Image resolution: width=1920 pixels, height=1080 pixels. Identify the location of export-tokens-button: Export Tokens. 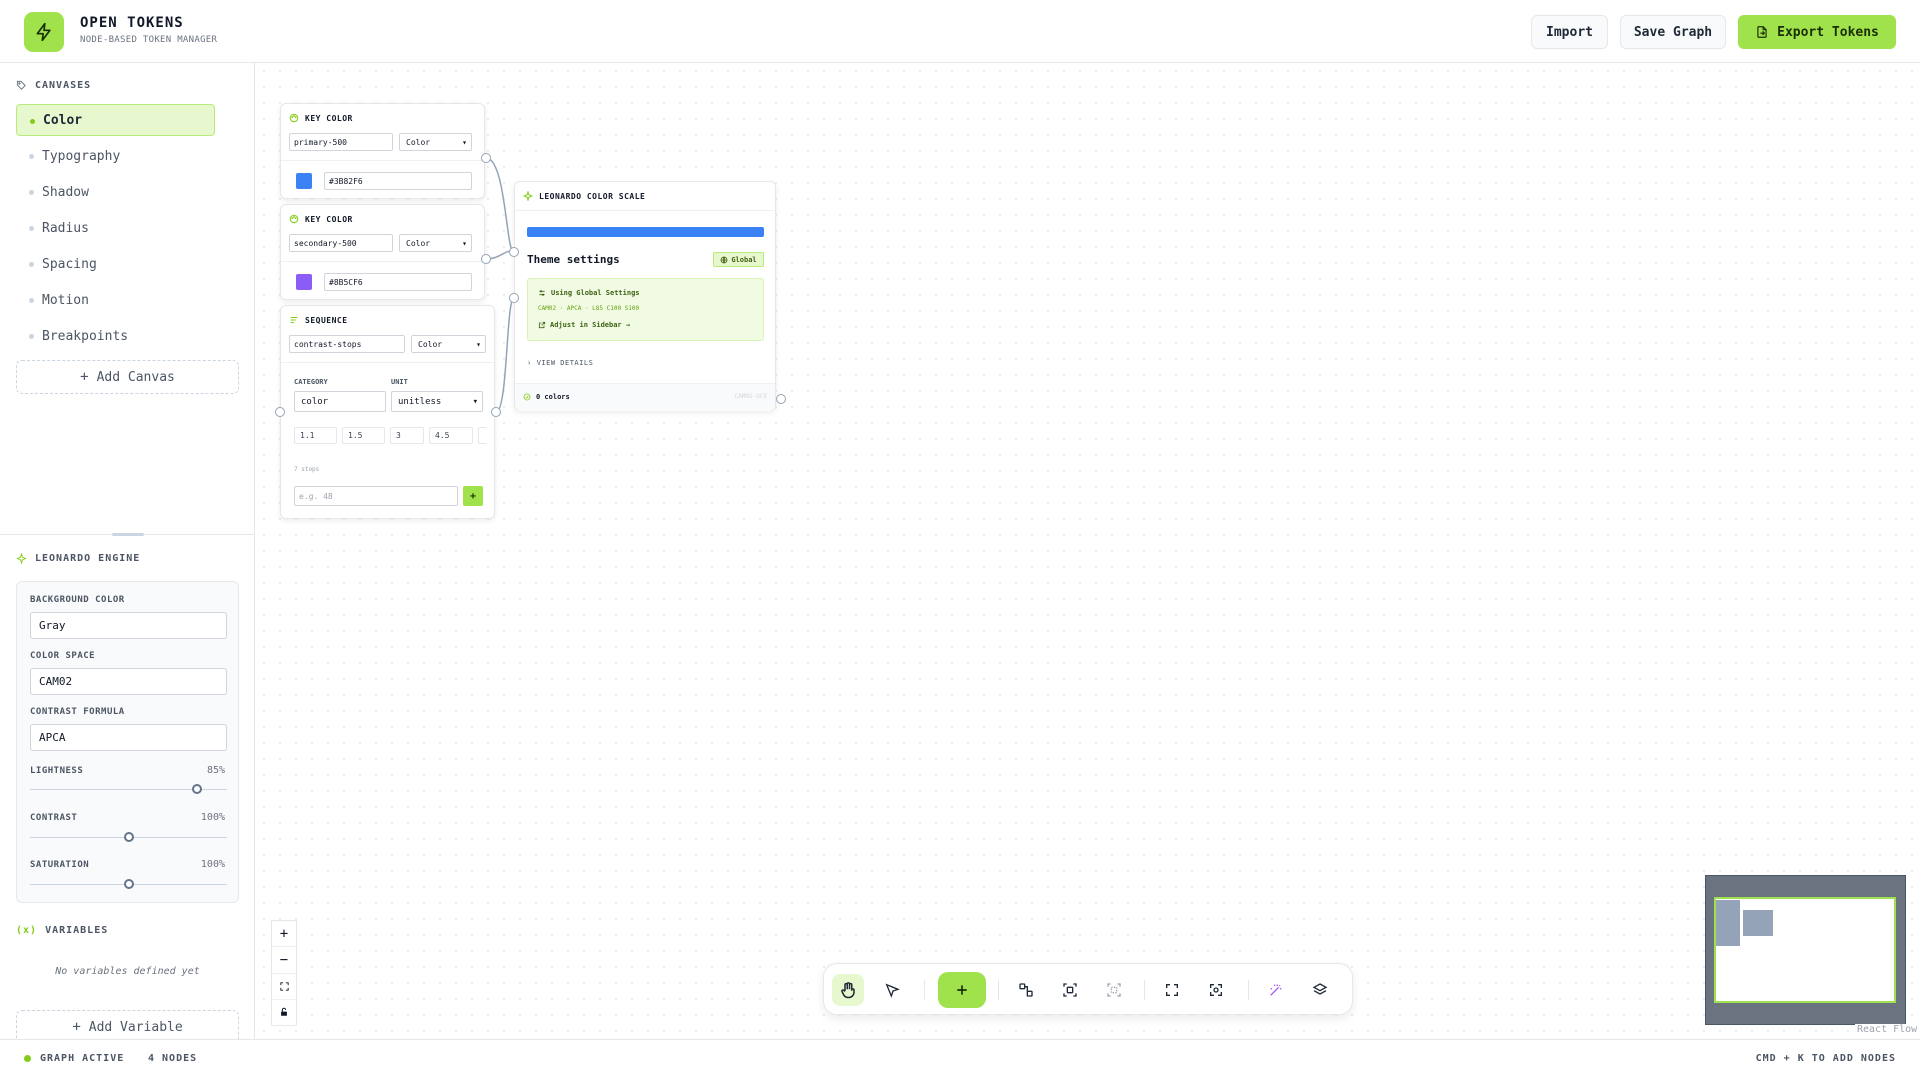
(1817, 32).